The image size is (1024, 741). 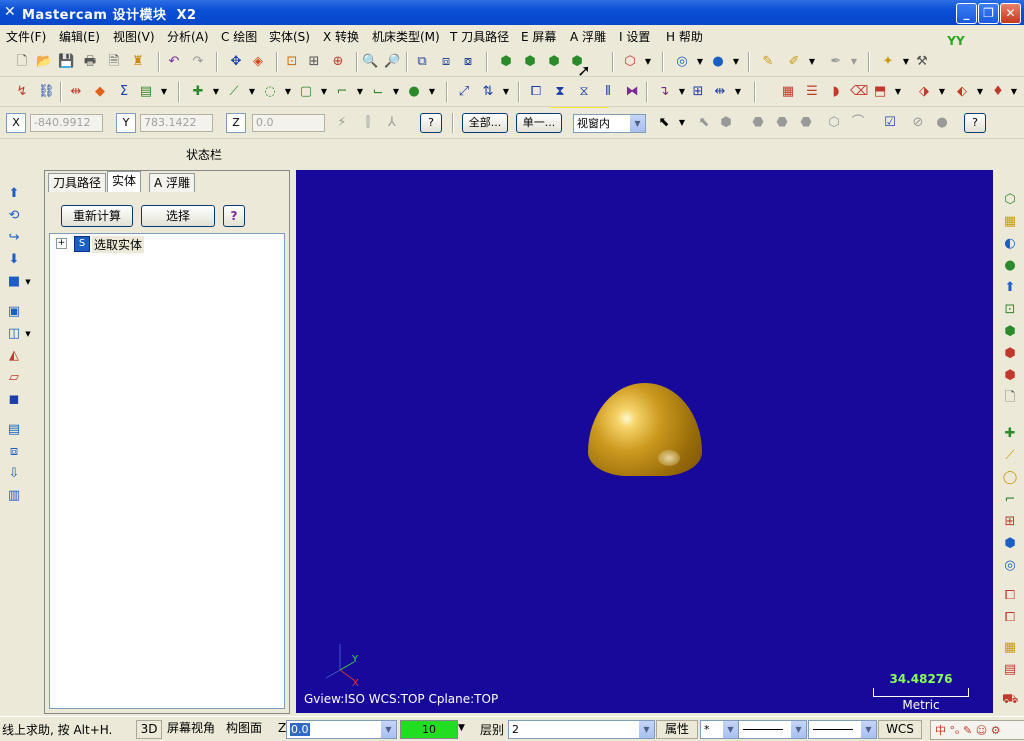 What do you see at coordinates (414, 92) in the screenshot?
I see `solid-ball-icon: ●` at bounding box center [414, 92].